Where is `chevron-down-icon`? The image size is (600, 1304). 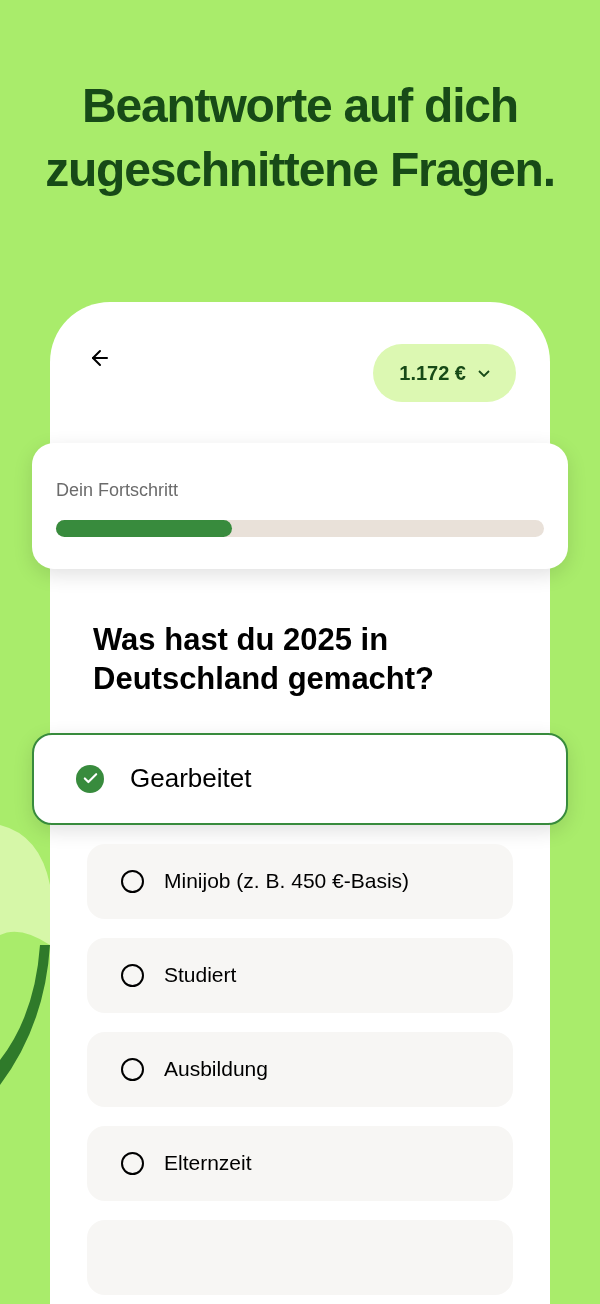
chevron-down-icon is located at coordinates (484, 373).